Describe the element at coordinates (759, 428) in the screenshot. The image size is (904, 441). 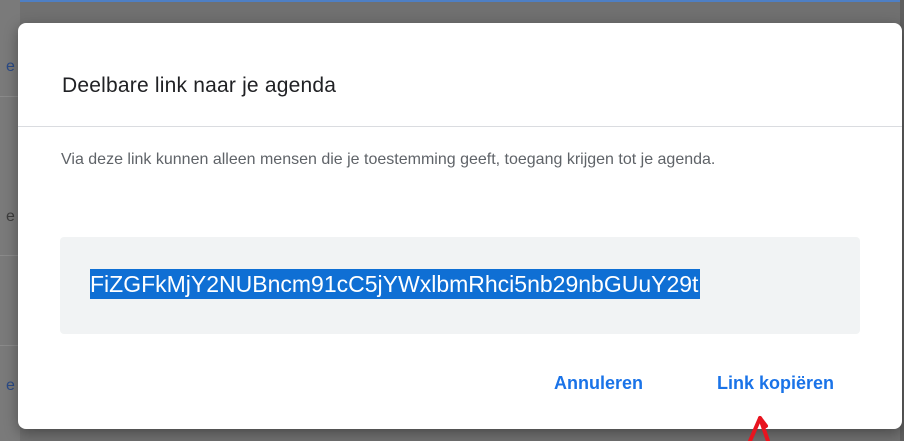
I see `red-arrow-annotation-icon` at that location.